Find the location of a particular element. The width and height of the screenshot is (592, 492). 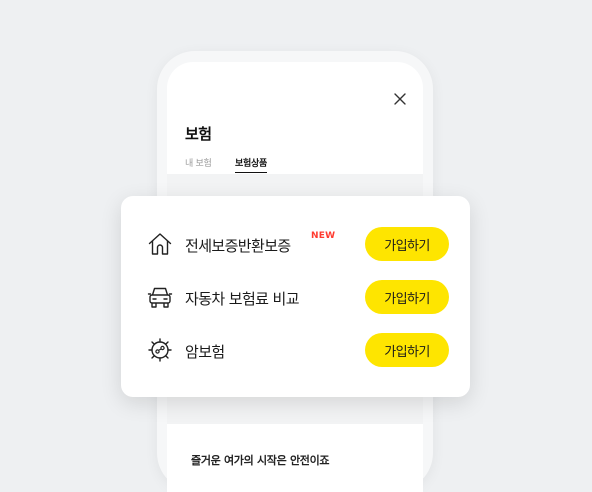

virus-icon is located at coordinates (160, 350).